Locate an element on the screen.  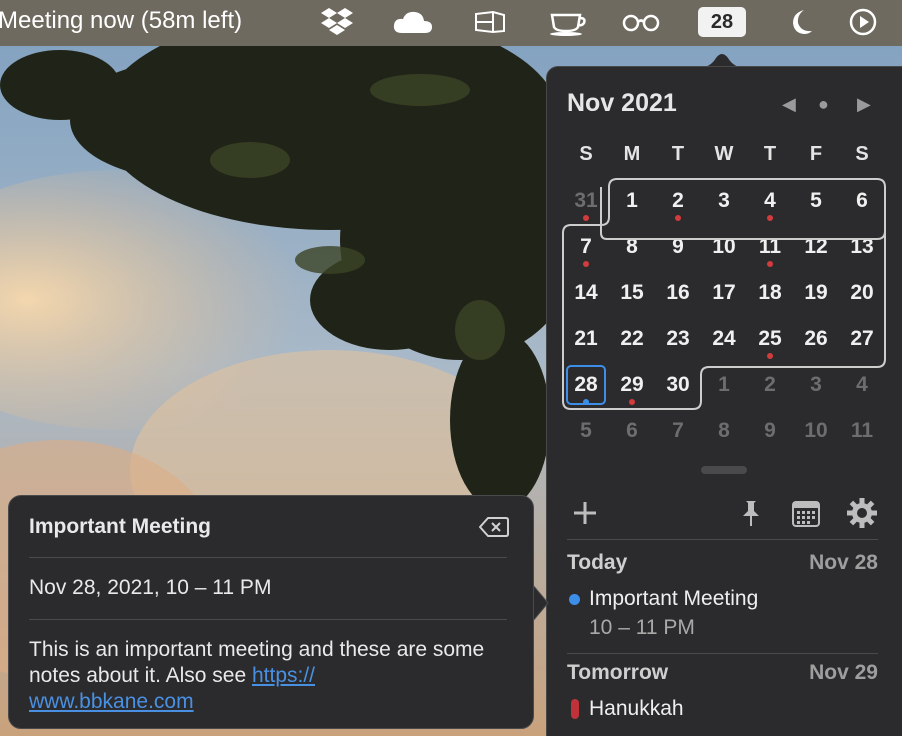
settings-button is located at coordinates (862, 513).